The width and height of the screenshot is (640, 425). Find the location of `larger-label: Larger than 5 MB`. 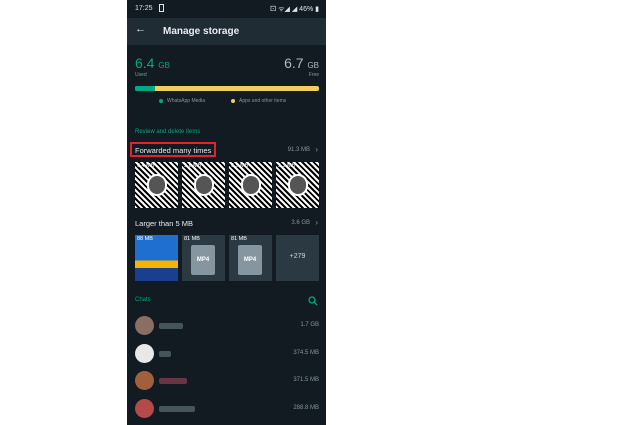

larger-label: Larger than 5 MB is located at coordinates (164, 223).